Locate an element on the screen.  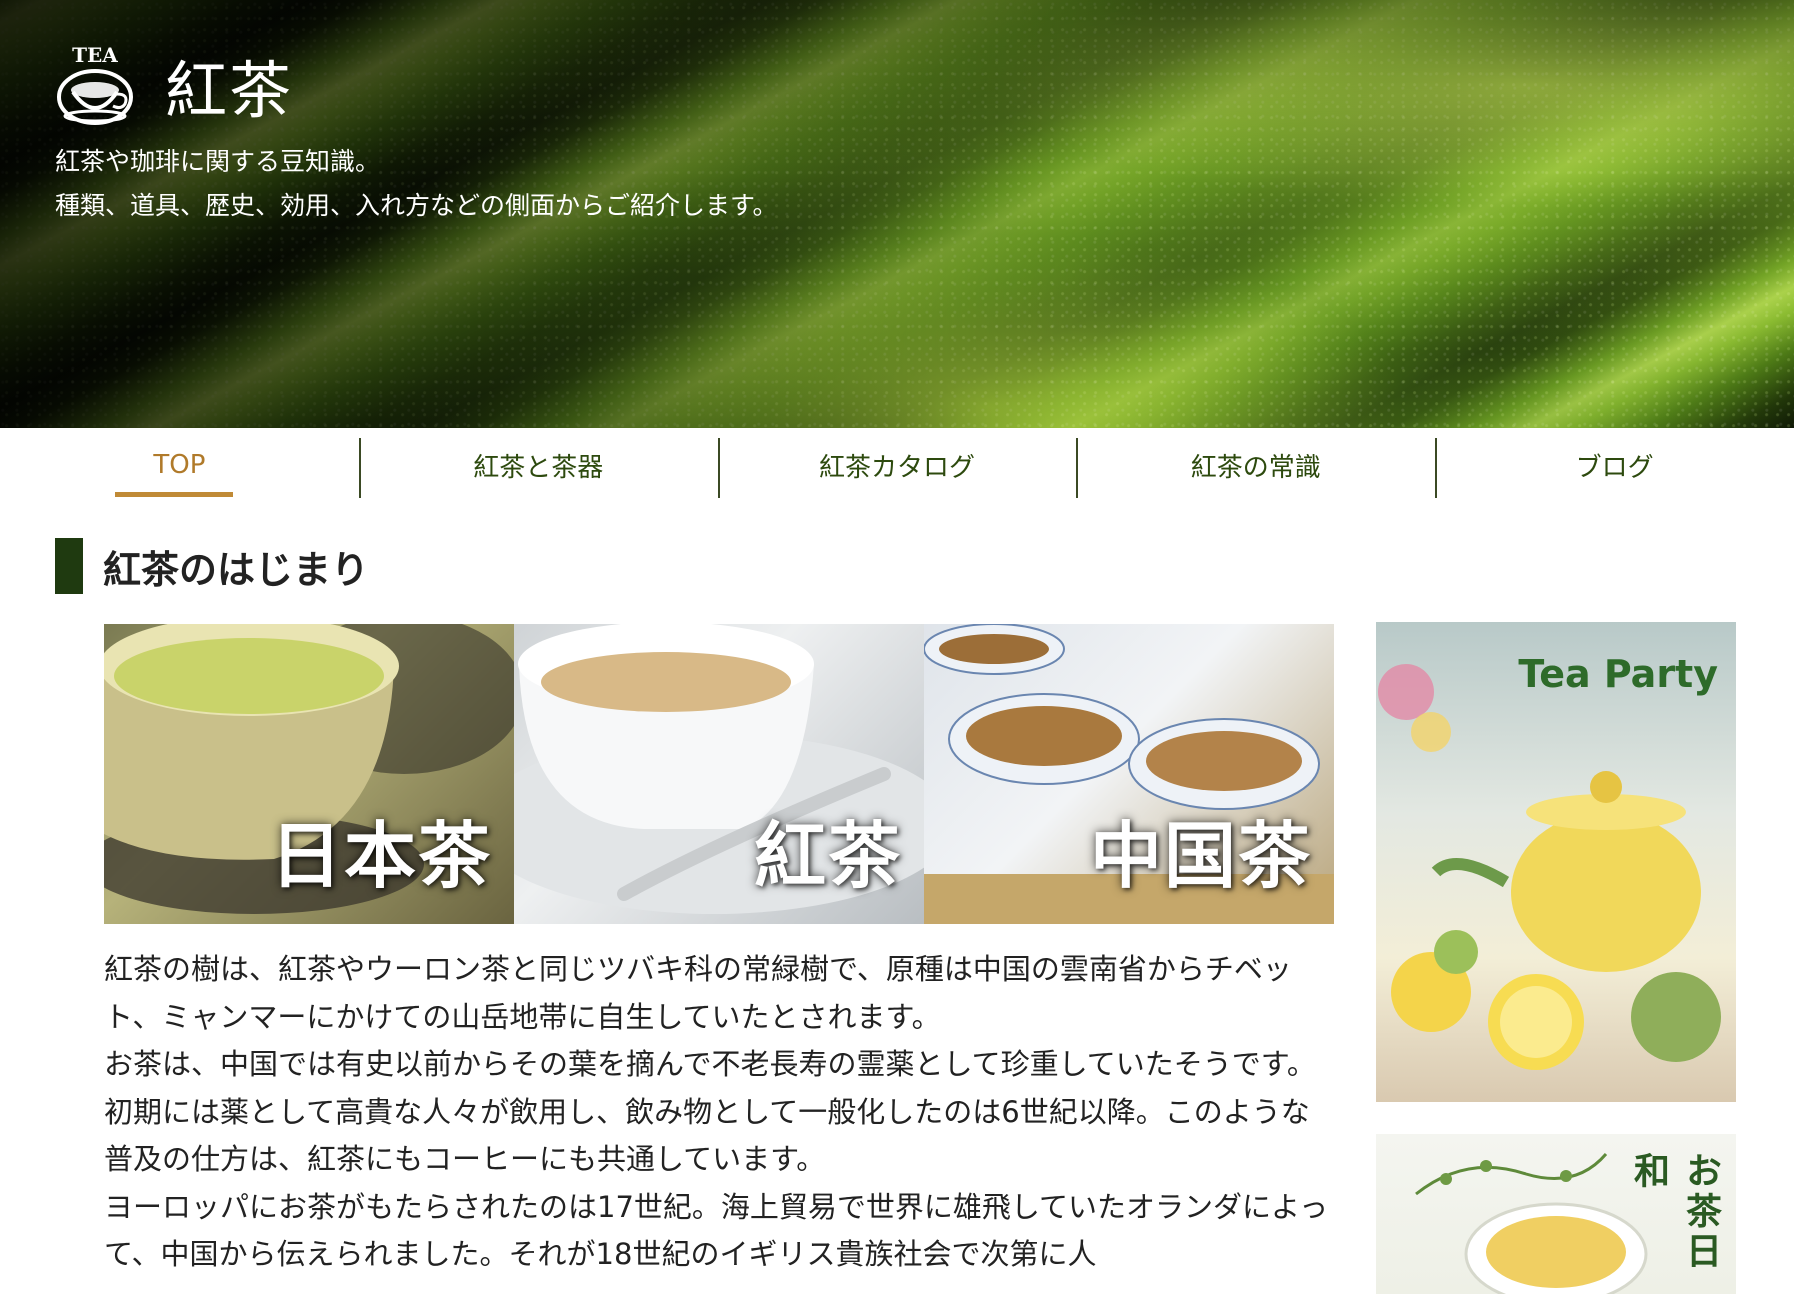
chinese-tea-image: 中国茶 is located at coordinates (1129, 774).